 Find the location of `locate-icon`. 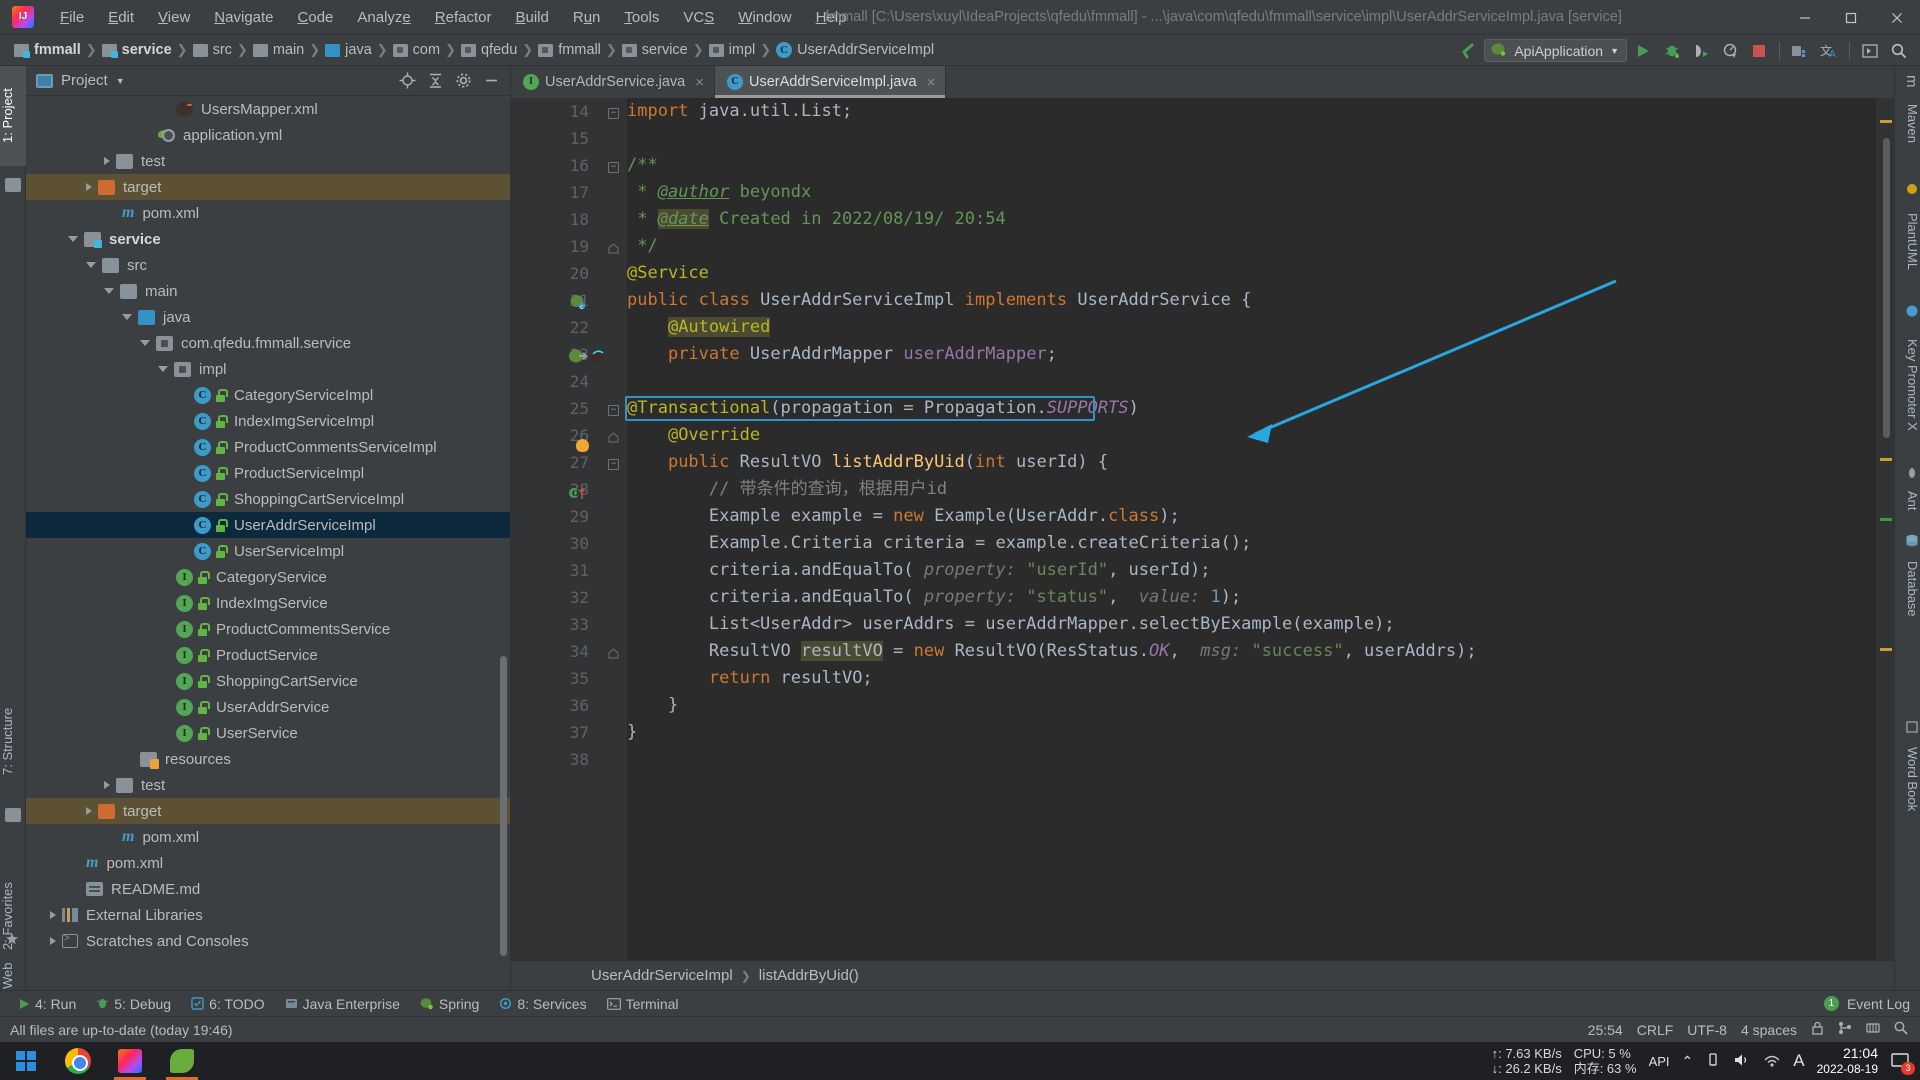

locate-icon is located at coordinates (407, 81).